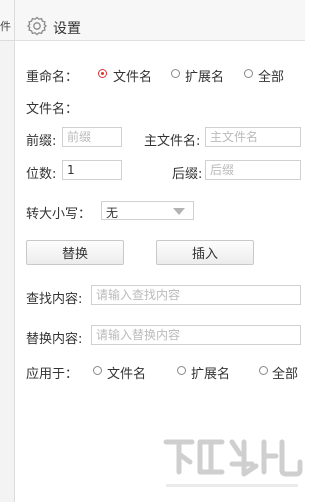 The height and width of the screenshot is (502, 320). I want to click on rename-option-filename: 文件名, so click(132, 75).